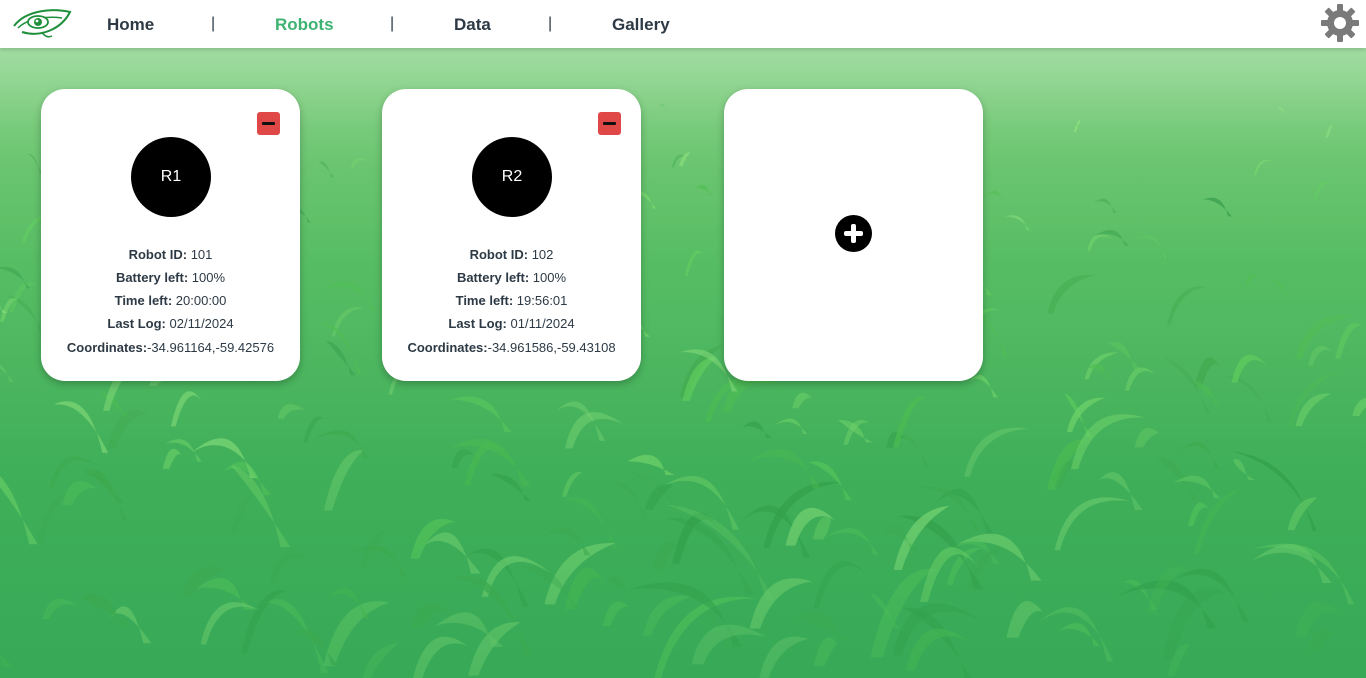 The width and height of the screenshot is (1366, 678). Describe the element at coordinates (200, 254) in the screenshot. I see `robot-id-value: 101` at that location.